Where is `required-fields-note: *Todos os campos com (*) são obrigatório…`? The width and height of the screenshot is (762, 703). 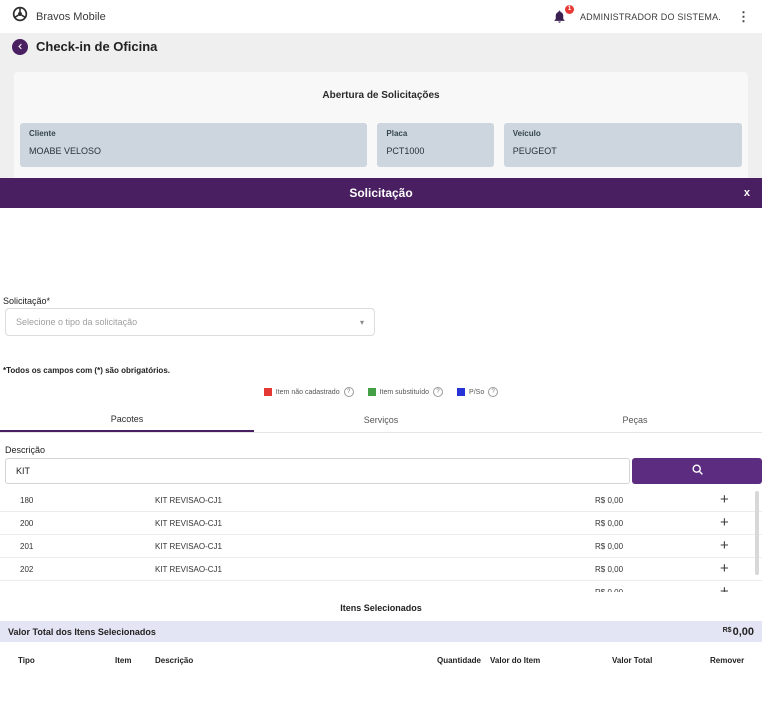 required-fields-note: *Todos os campos com (*) são obrigatório… is located at coordinates (86, 370).